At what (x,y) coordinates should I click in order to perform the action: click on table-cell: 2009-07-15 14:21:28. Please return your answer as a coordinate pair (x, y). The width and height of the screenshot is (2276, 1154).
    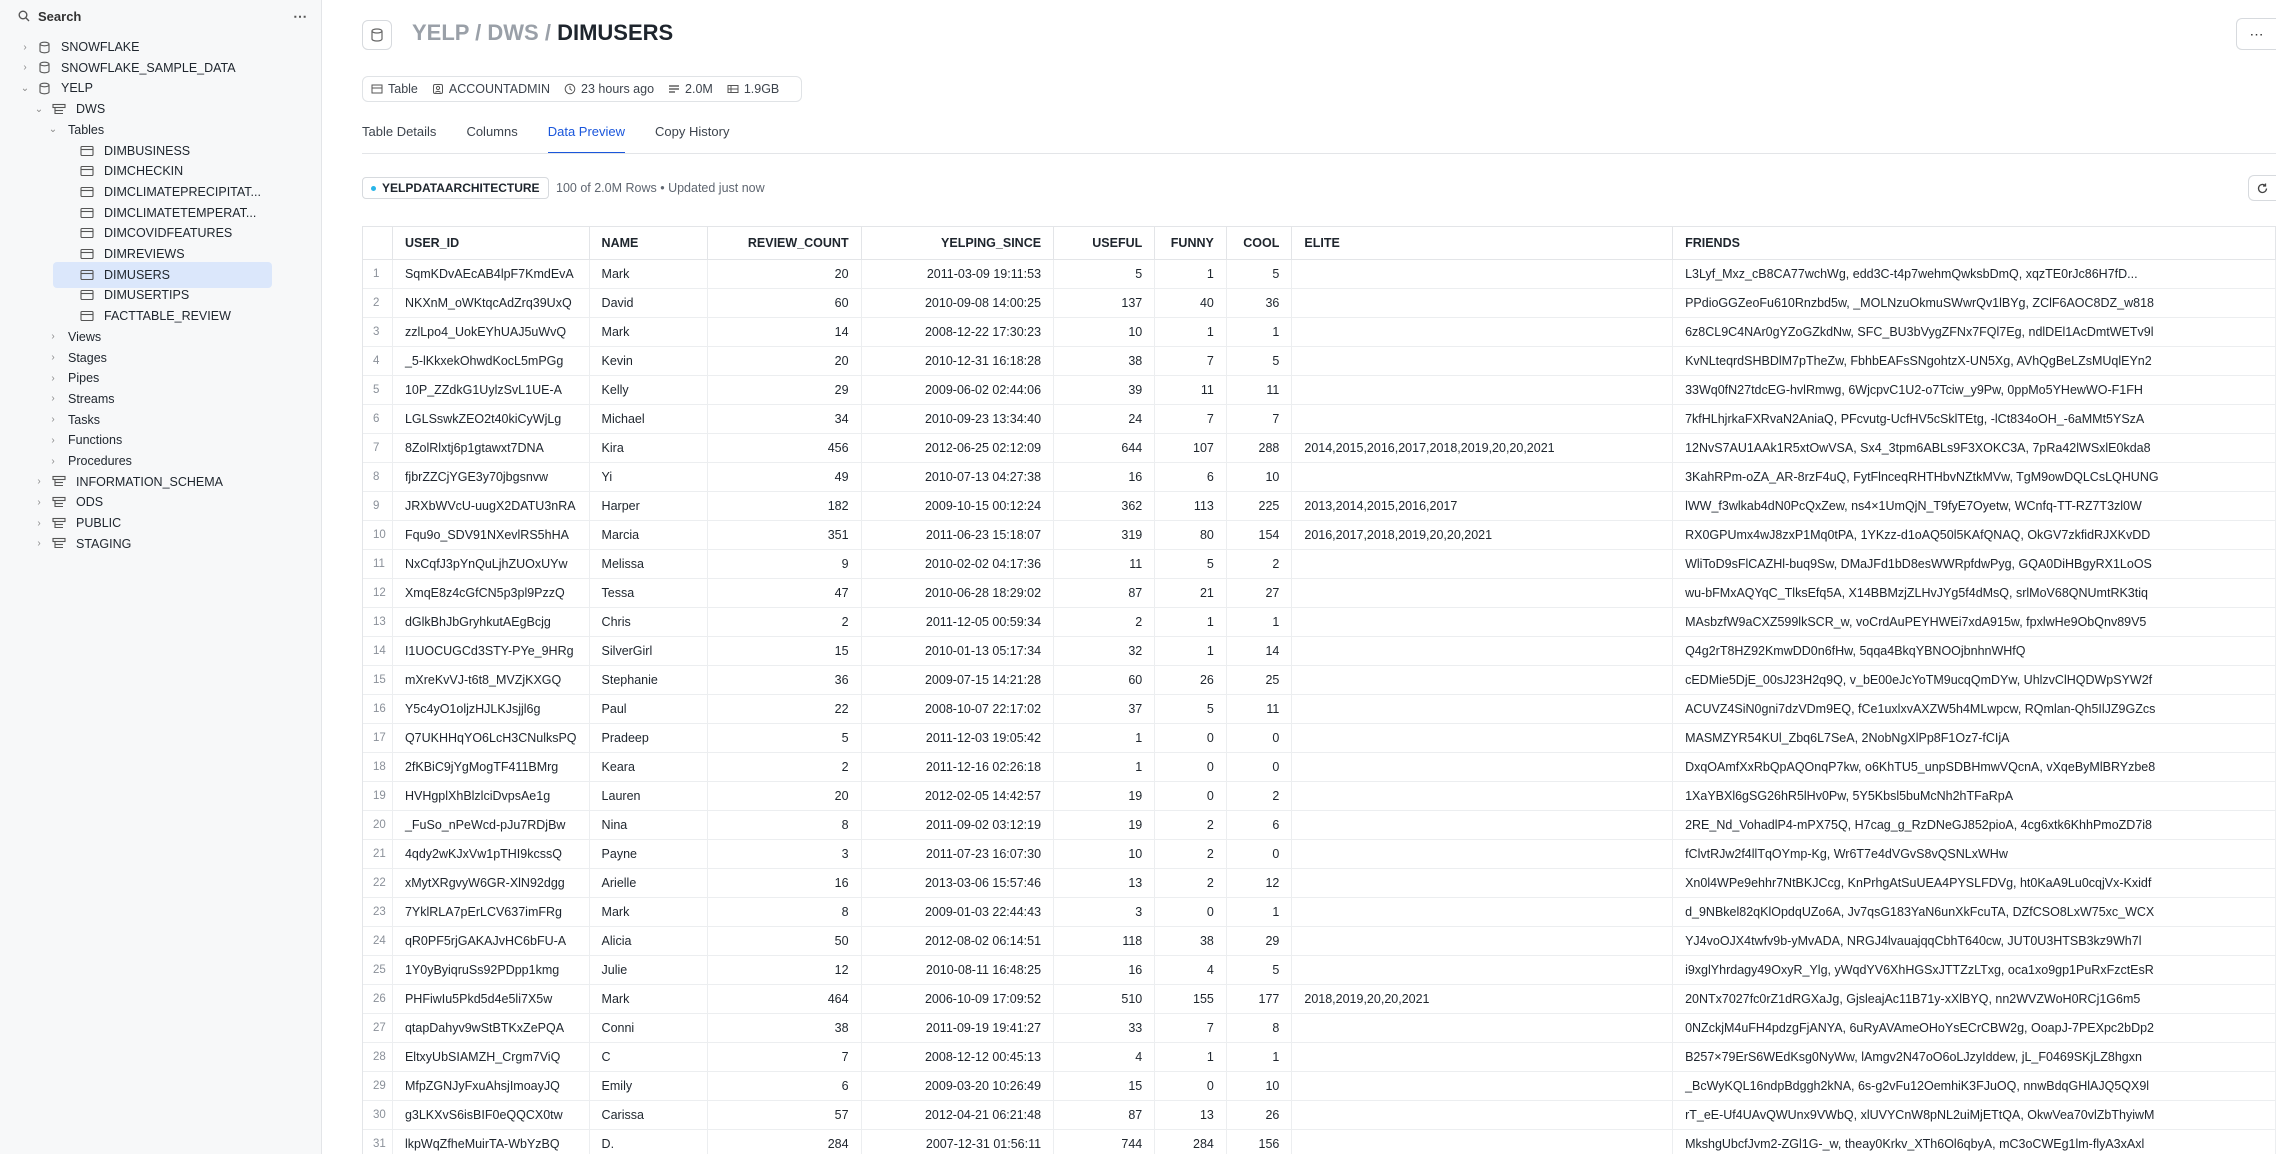
    Looking at the image, I should click on (958, 680).